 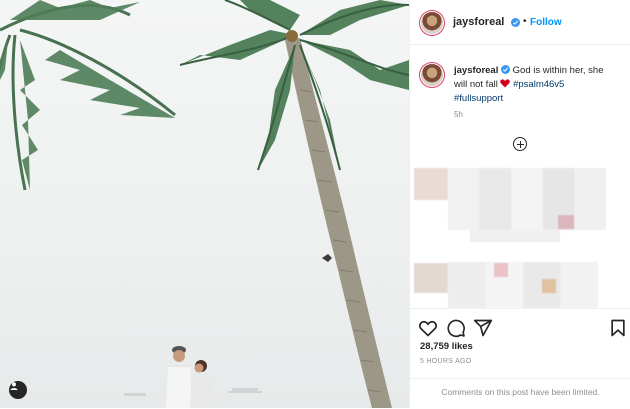 I want to click on post-timestamp: 5 HOURS AGO, so click(x=446, y=361).